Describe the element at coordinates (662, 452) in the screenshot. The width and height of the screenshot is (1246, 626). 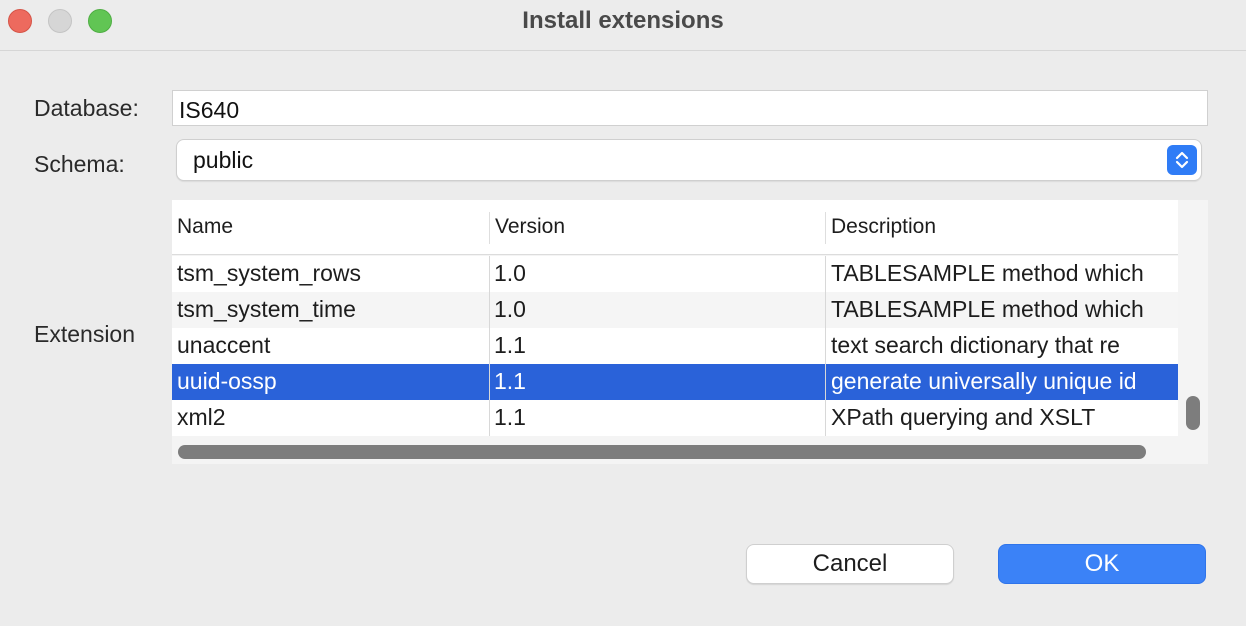
I see `horizontal-scrollbar` at that location.